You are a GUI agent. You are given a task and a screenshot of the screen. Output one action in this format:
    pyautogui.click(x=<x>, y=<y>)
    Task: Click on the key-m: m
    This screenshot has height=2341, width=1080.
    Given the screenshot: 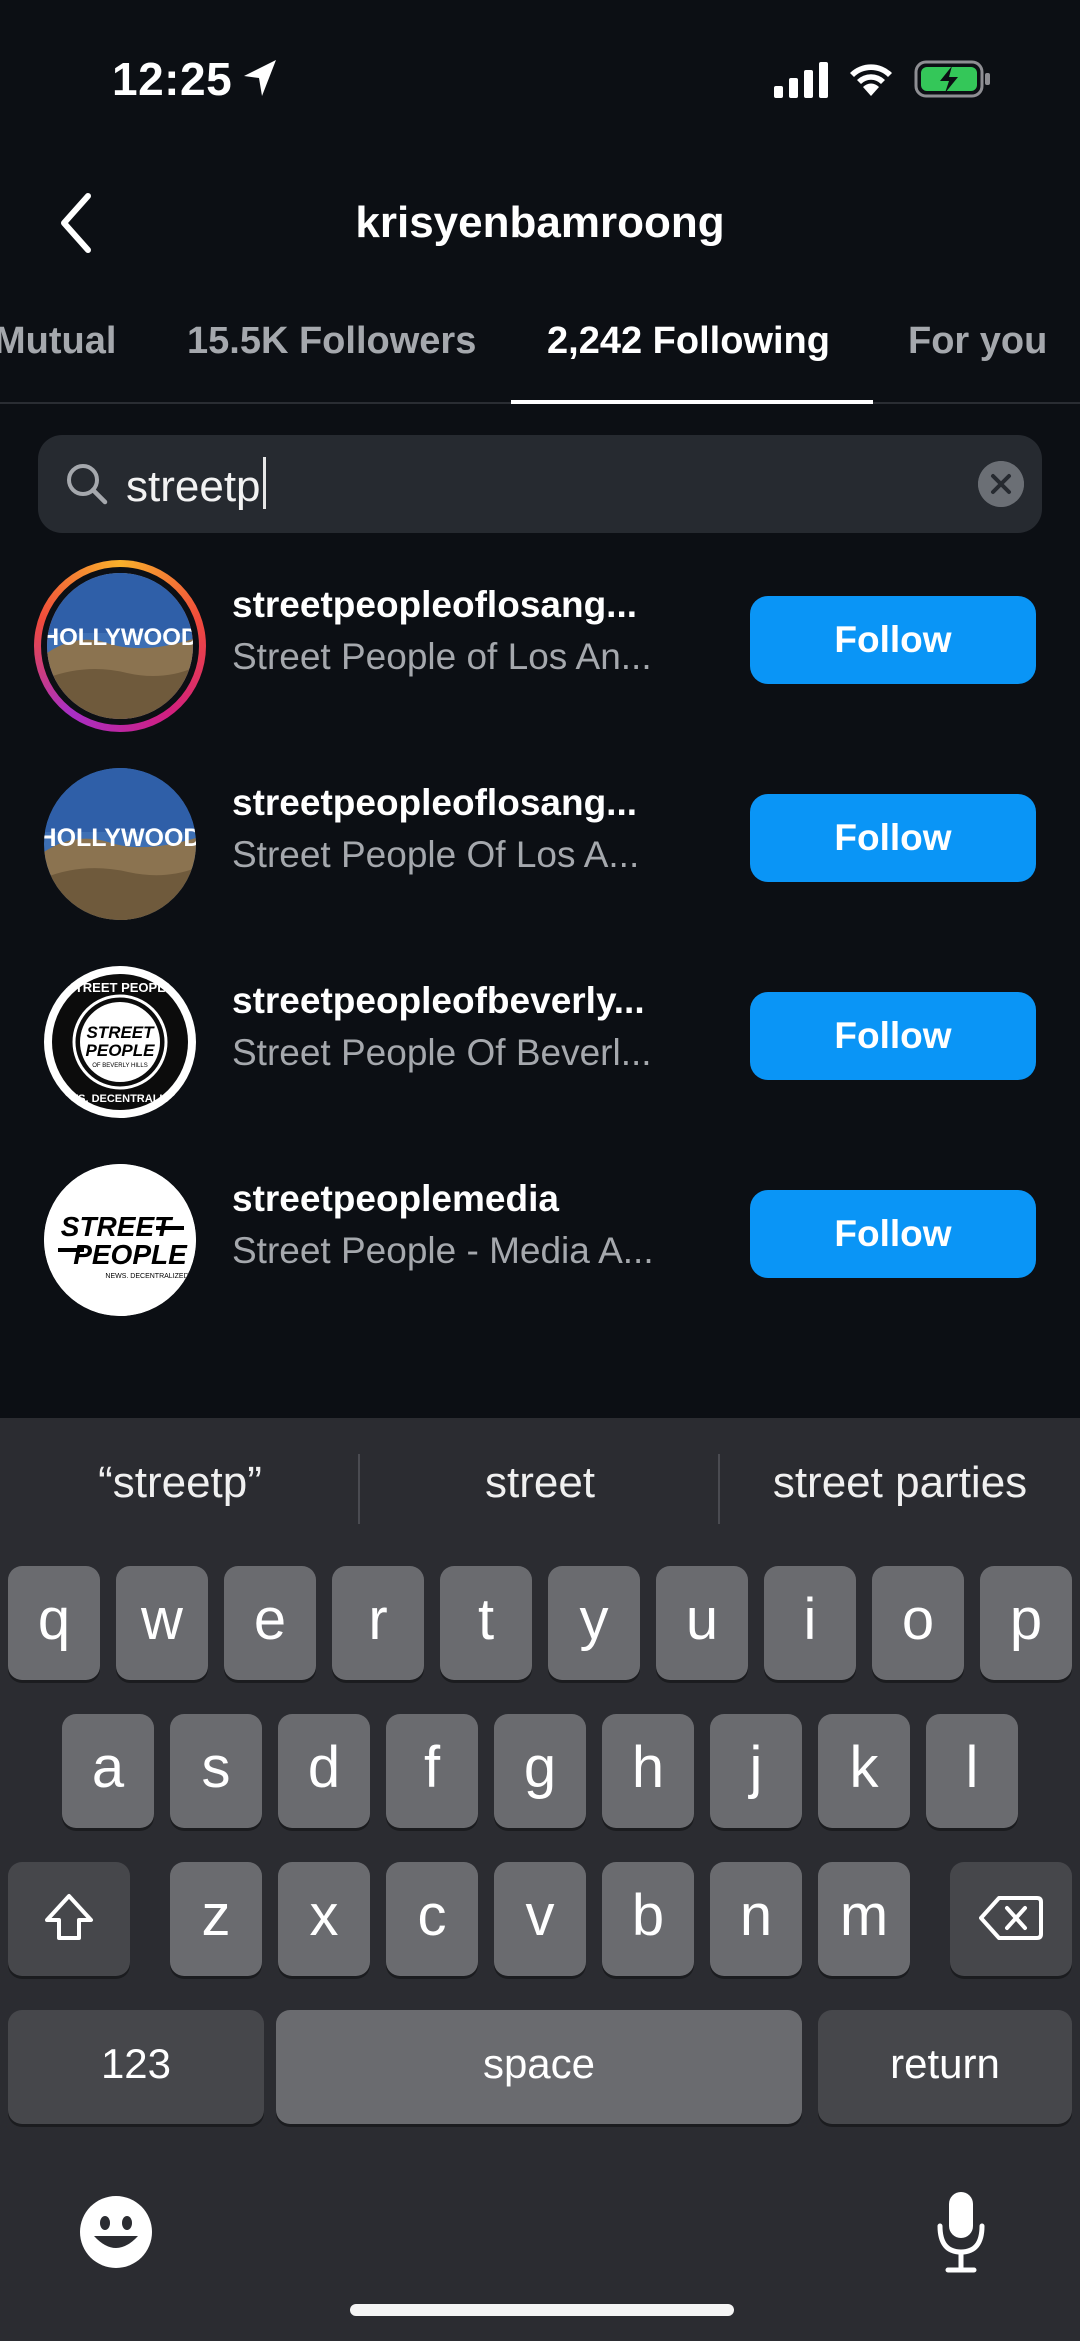 What is the action you would take?
    pyautogui.click(x=864, y=1919)
    